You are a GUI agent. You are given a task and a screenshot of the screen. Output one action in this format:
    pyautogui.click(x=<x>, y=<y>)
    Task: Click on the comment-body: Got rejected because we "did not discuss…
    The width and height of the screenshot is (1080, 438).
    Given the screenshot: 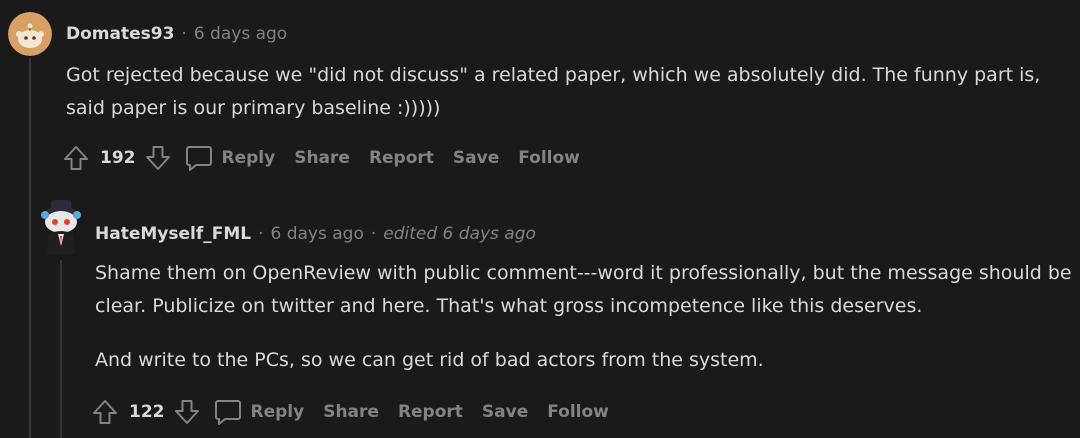 What is the action you would take?
    pyautogui.click(x=566, y=92)
    